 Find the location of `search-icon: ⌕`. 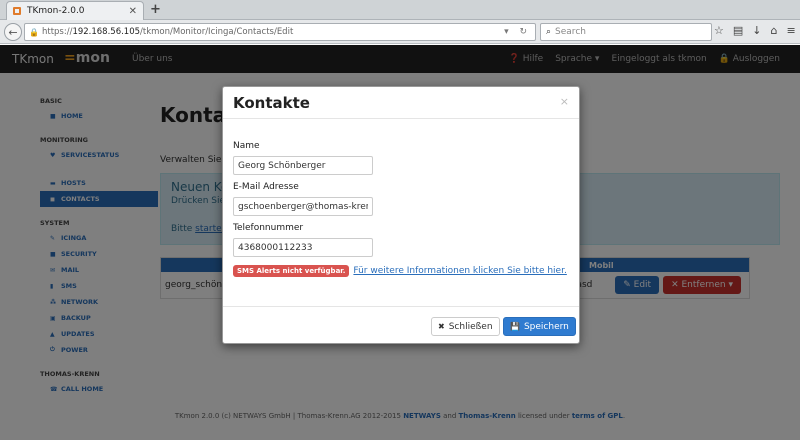

search-icon: ⌕ is located at coordinates (549, 32).